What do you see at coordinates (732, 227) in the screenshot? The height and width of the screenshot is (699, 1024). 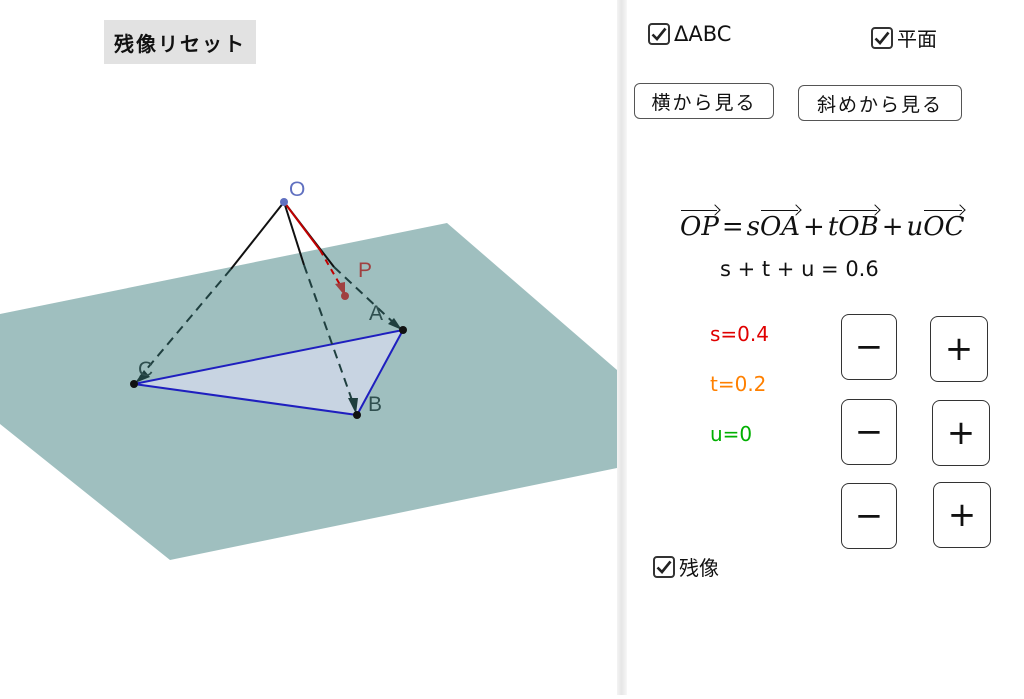 I see `formula-equals: =` at bounding box center [732, 227].